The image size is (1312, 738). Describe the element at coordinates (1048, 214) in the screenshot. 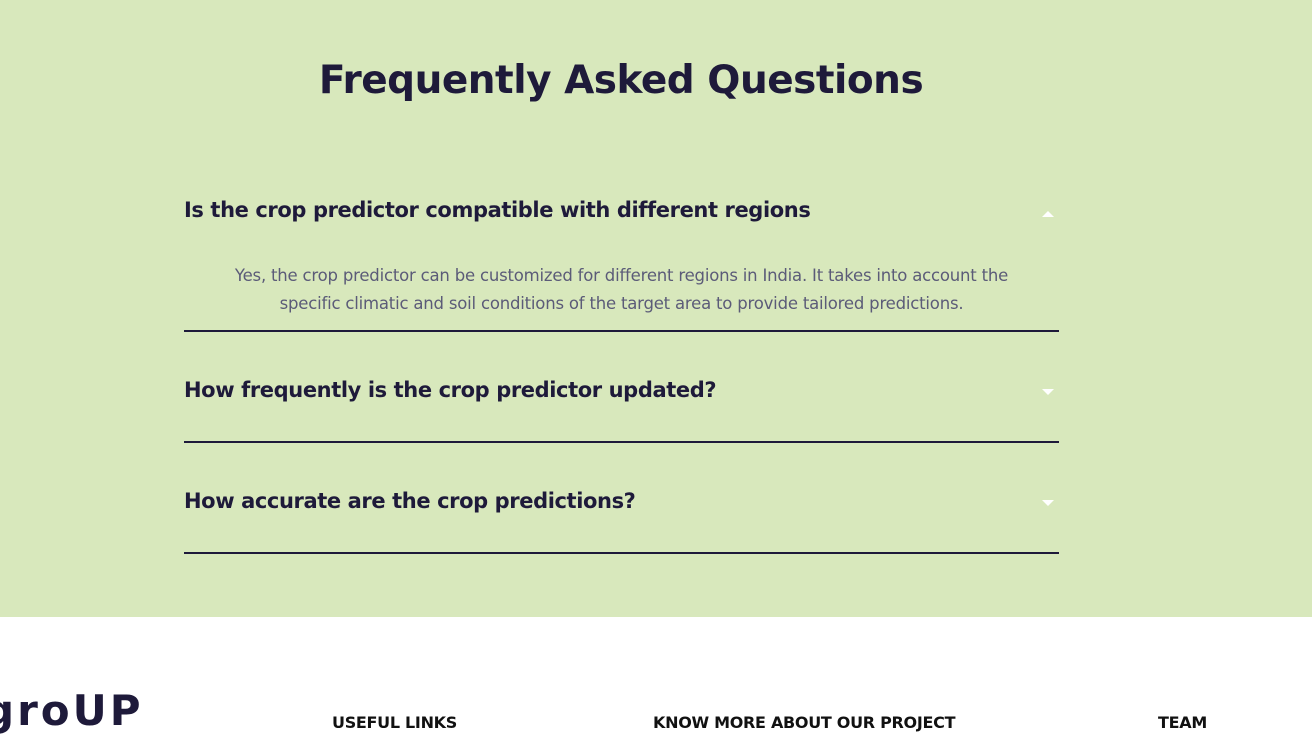

I see `caret-up-icon` at that location.